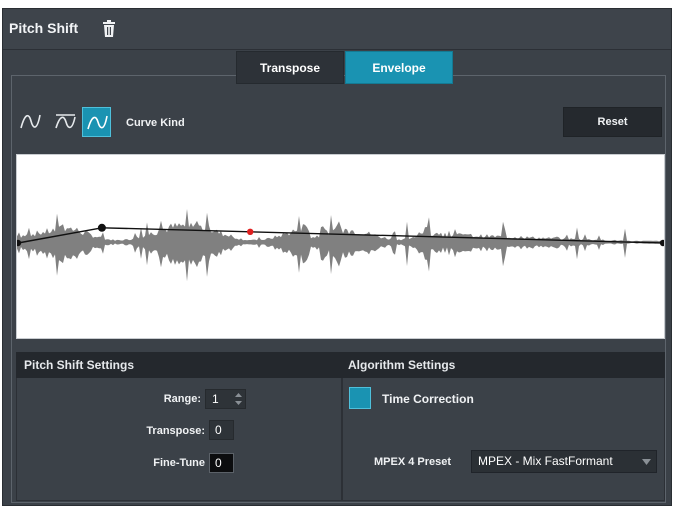  I want to click on curve-kind-linear-button, so click(96, 122).